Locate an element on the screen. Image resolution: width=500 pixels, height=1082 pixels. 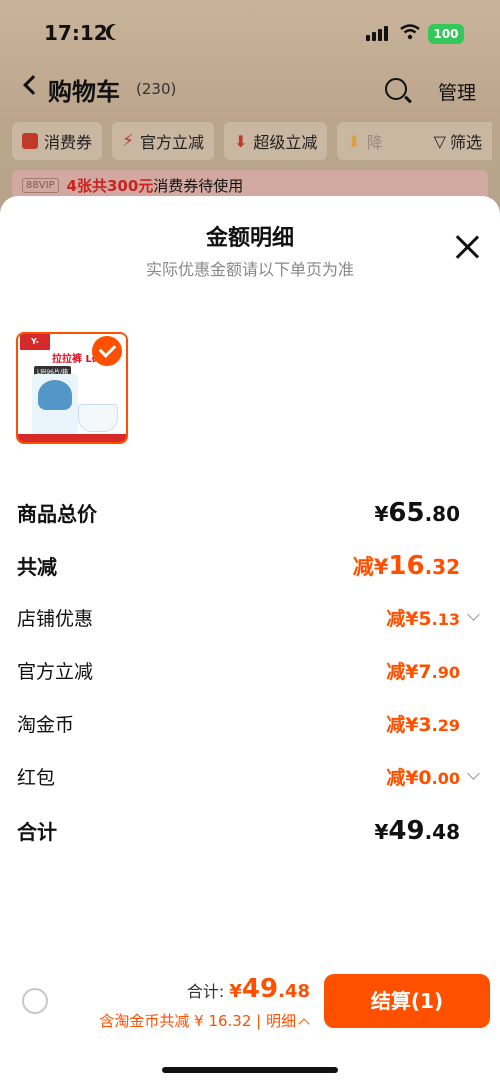
row-value: 减¥7.90 is located at coordinates (423, 670).